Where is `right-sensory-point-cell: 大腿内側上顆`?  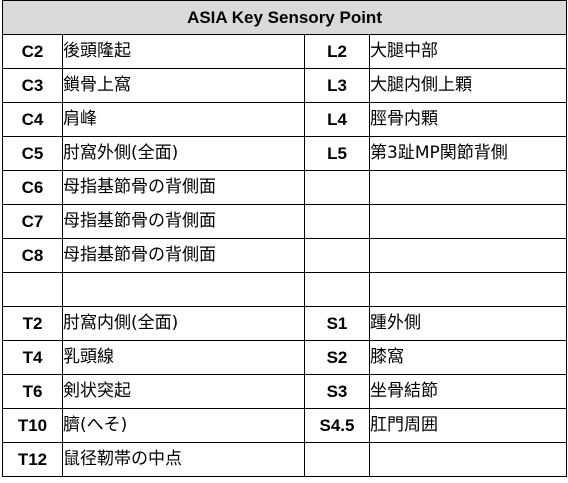 right-sensory-point-cell: 大腿内側上顆 is located at coordinates (468, 85).